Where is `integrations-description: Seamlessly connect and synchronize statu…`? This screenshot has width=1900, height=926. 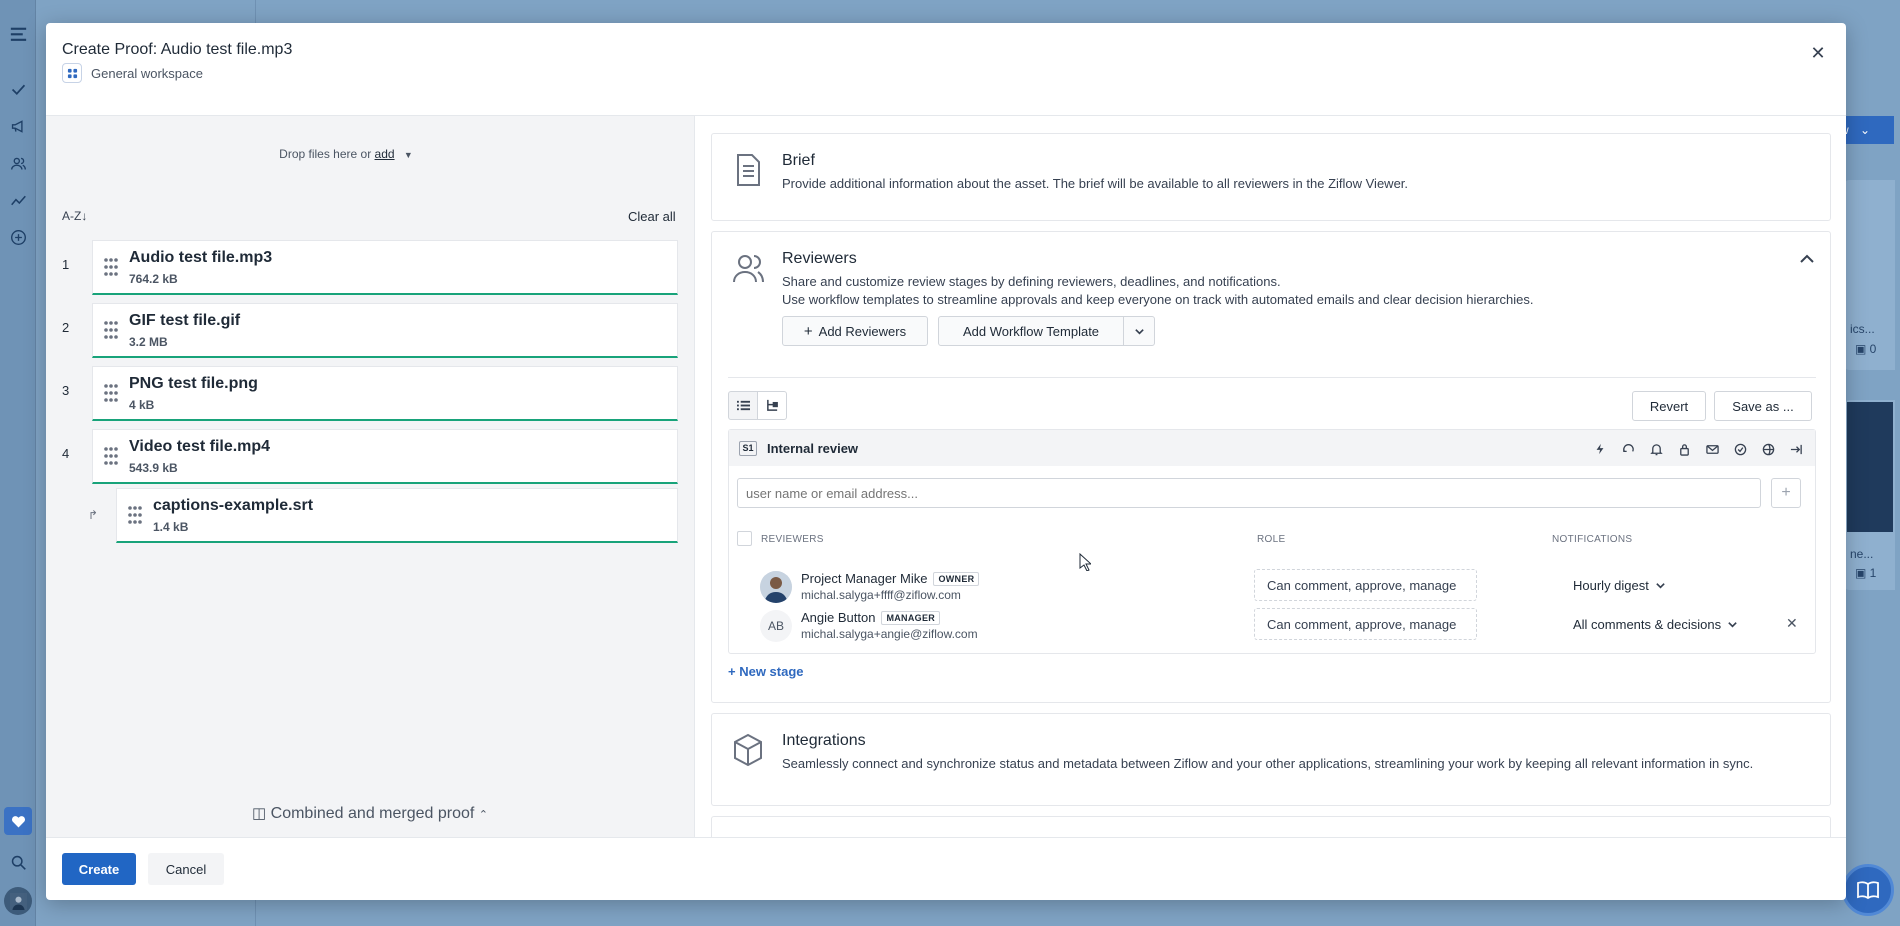 integrations-description: Seamlessly connect and synchronize statu… is located at coordinates (1268, 763).